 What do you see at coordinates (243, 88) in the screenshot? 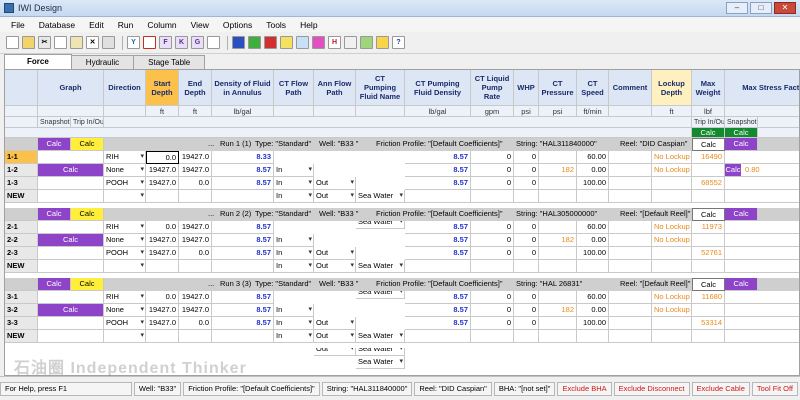
I see `header-density: Density of Fluid in Annulus` at bounding box center [243, 88].